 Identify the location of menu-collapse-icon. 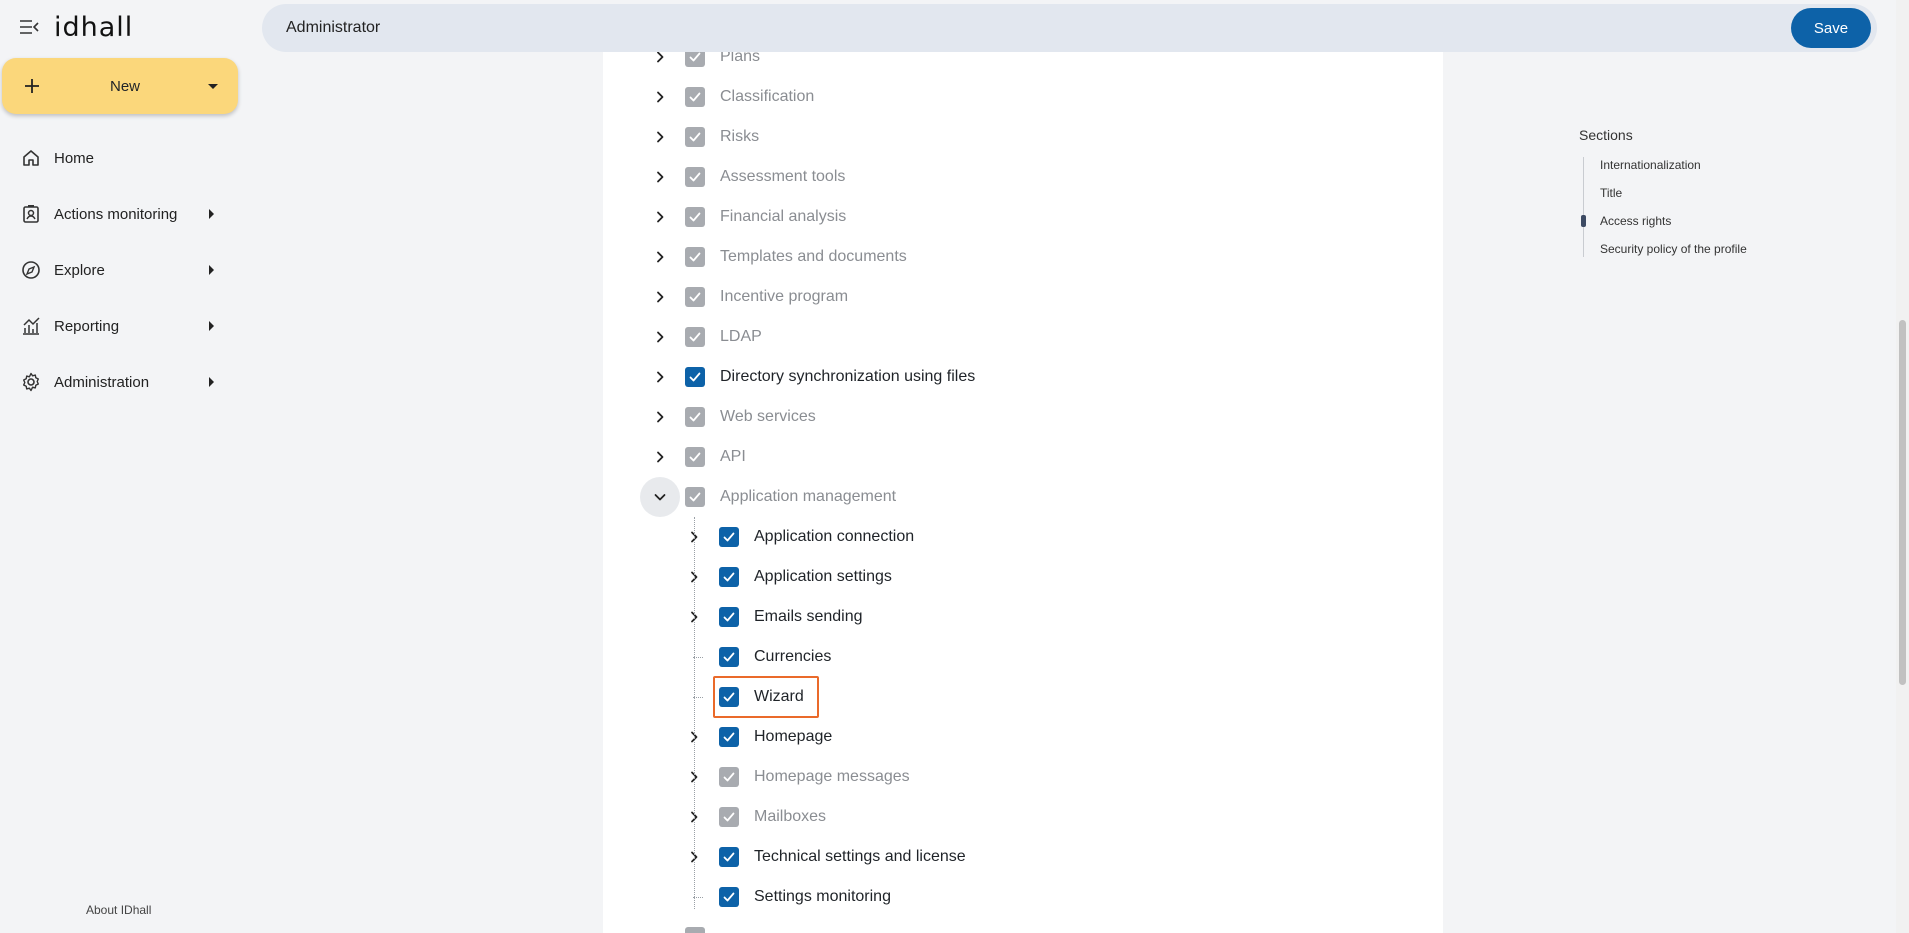
(29, 27).